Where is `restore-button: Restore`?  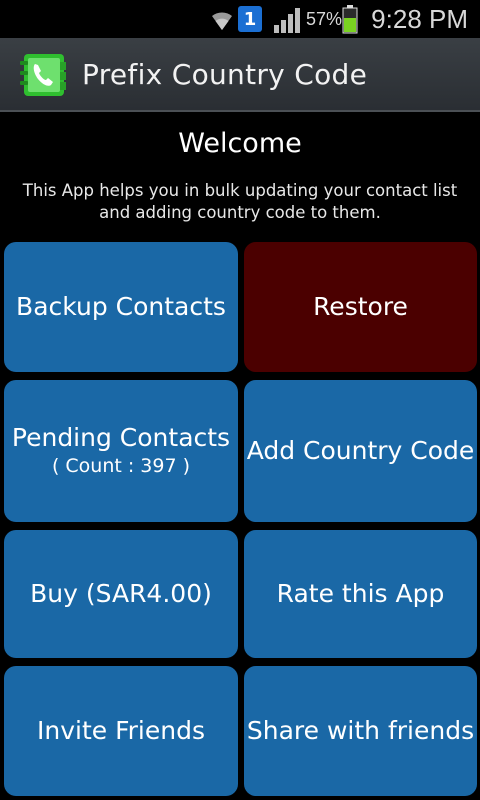 restore-button: Restore is located at coordinates (360, 307).